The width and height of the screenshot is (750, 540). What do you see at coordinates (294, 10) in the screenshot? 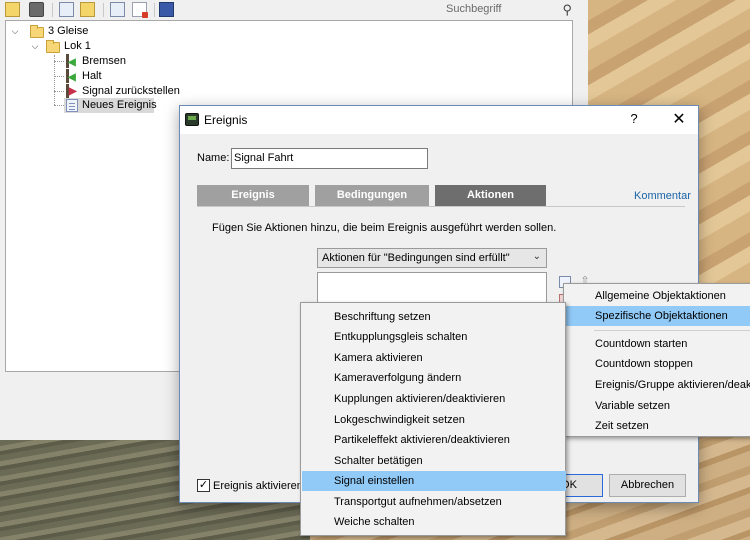
I see `toolbar: Suchbegriff ⚲` at bounding box center [294, 10].